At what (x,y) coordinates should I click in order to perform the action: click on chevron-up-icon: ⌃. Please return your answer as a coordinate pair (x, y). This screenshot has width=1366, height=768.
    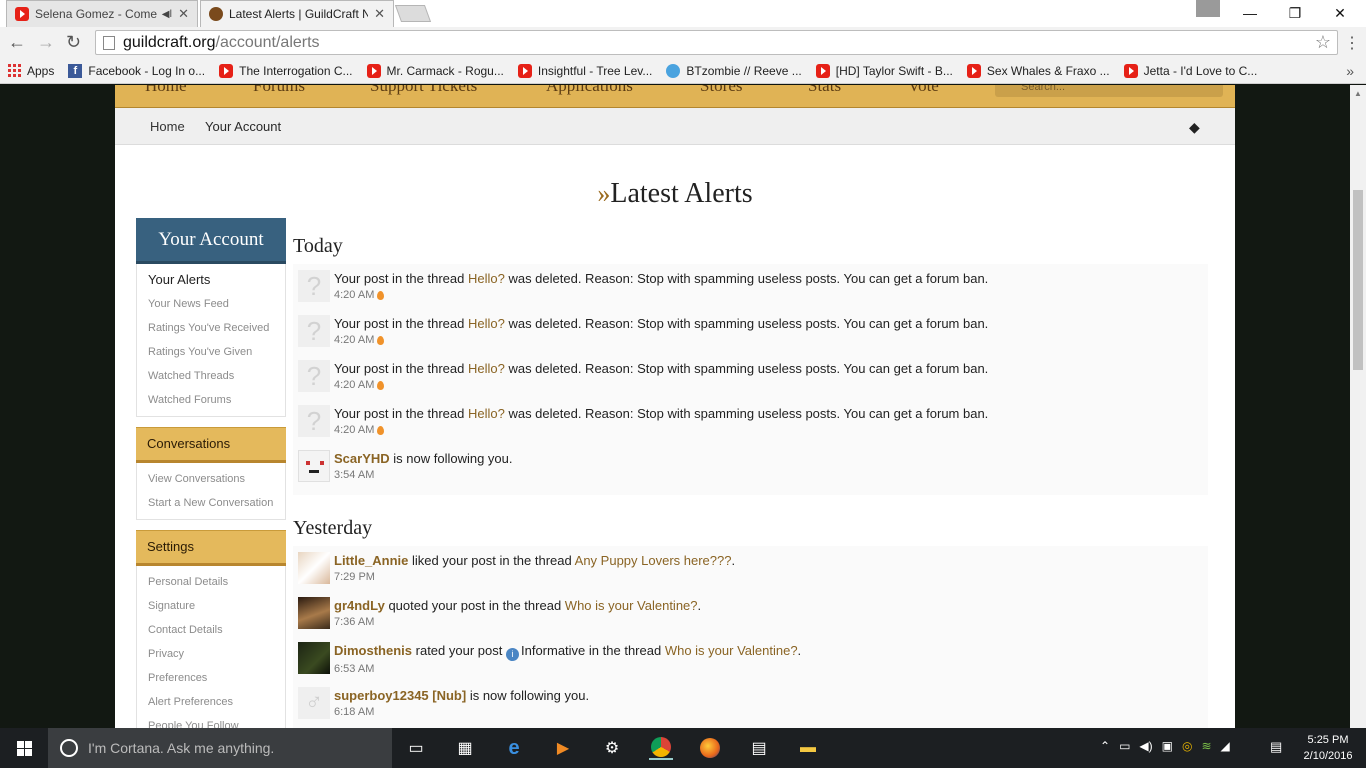
    Looking at the image, I should click on (1105, 746).